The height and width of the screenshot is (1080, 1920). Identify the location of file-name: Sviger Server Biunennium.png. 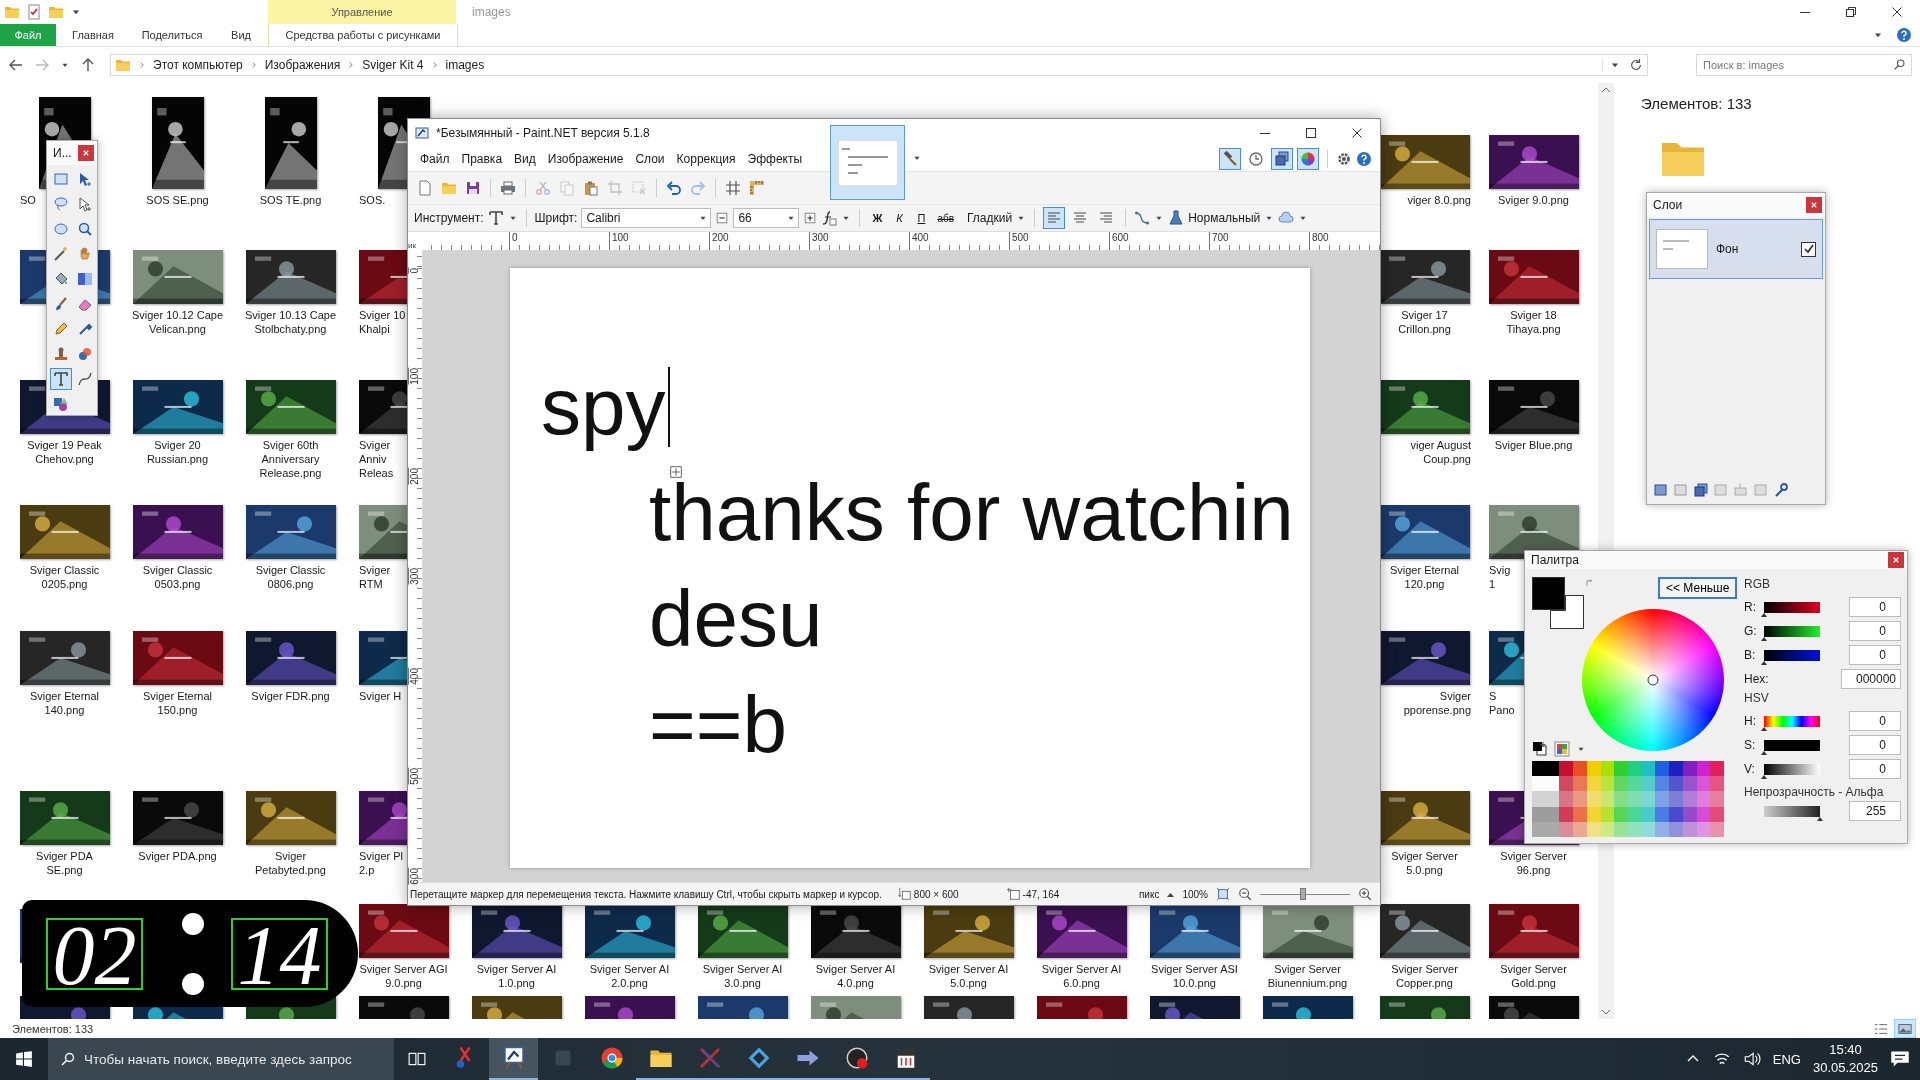
(1307, 976).